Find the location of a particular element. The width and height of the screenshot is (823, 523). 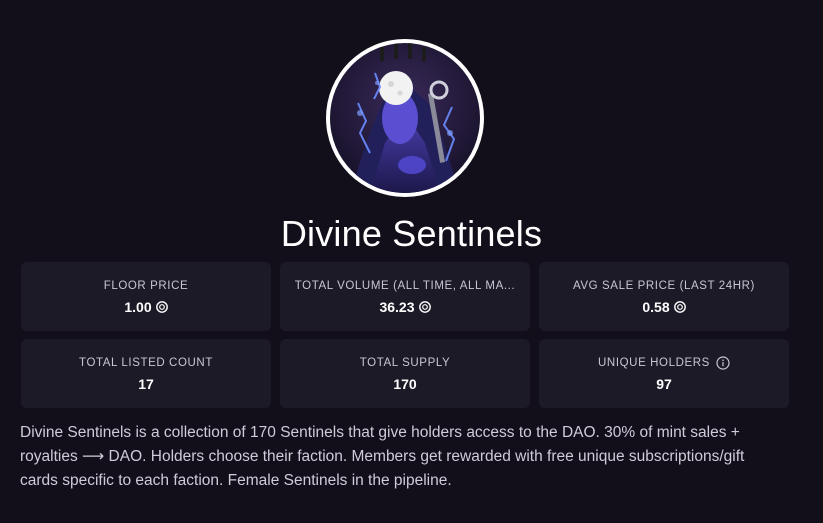

stat-label: TOTAL LISTED COUNT is located at coordinates (146, 362).